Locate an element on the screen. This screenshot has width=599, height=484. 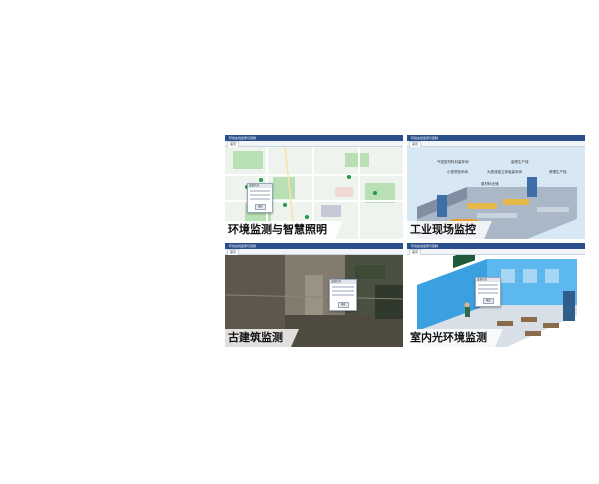
scene-label: 气密型材料封装车间 is located at coordinates (453, 161).